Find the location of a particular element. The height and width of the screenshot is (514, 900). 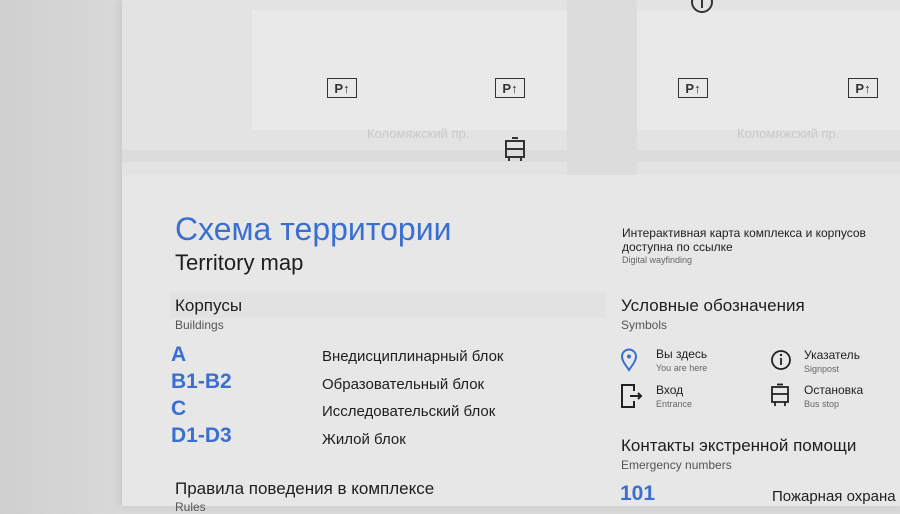

symbol-label: Вход is located at coordinates (670, 390).